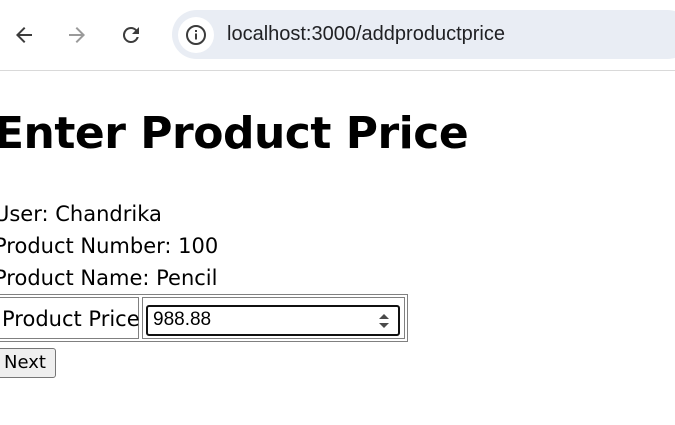  I want to click on product-number-line: Product Number: 100, so click(109, 246).